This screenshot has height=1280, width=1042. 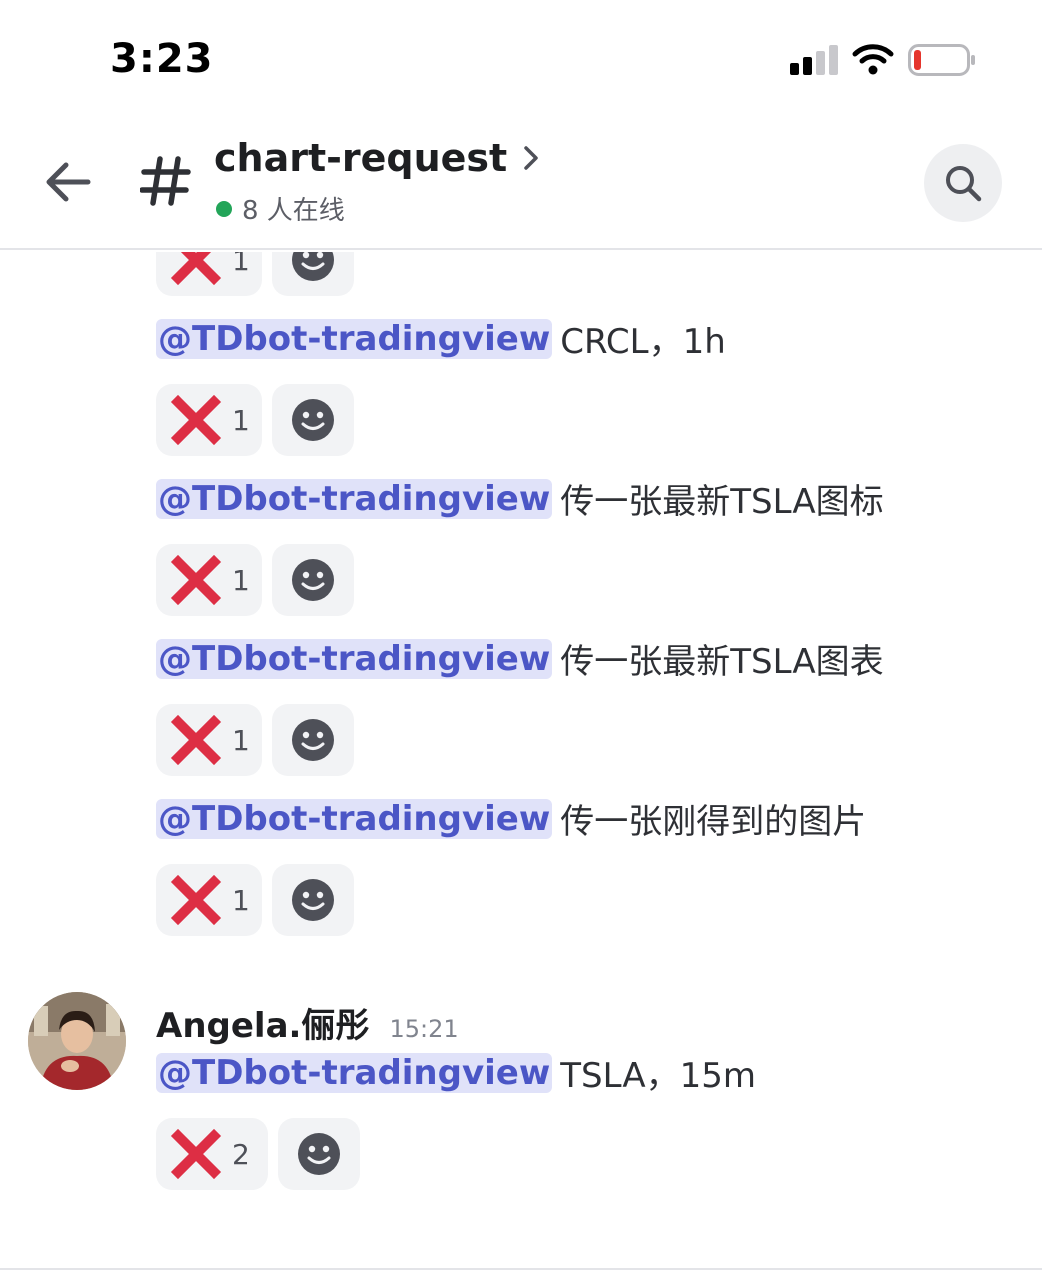 What do you see at coordinates (293, 211) in the screenshot?
I see `online-count: 8 人在线` at bounding box center [293, 211].